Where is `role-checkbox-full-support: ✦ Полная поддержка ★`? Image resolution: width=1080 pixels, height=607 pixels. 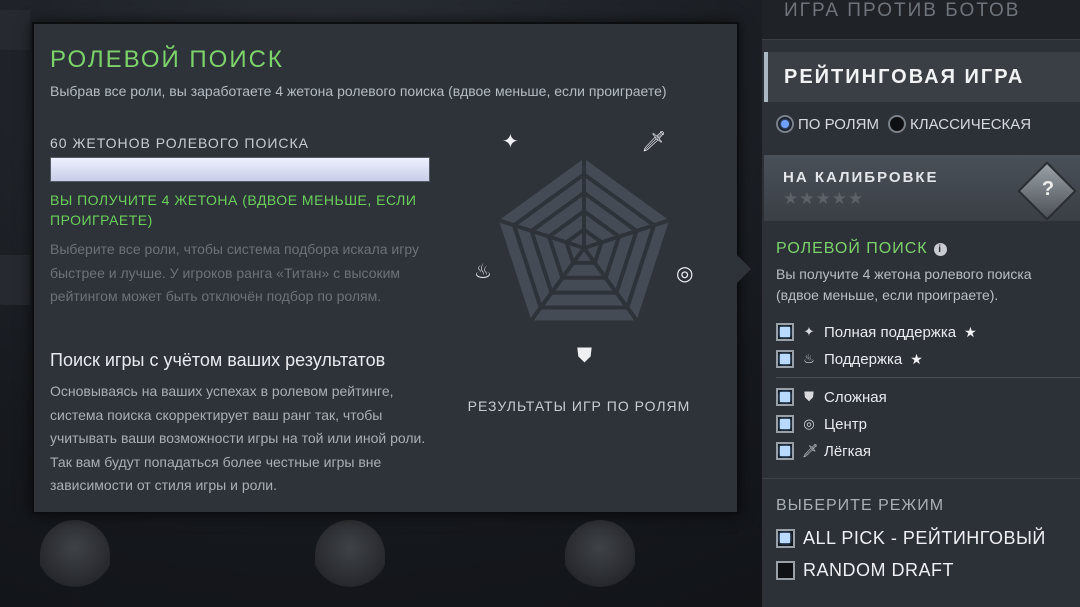 role-checkbox-full-support: ✦ Полная поддержка ★ is located at coordinates (876, 332).